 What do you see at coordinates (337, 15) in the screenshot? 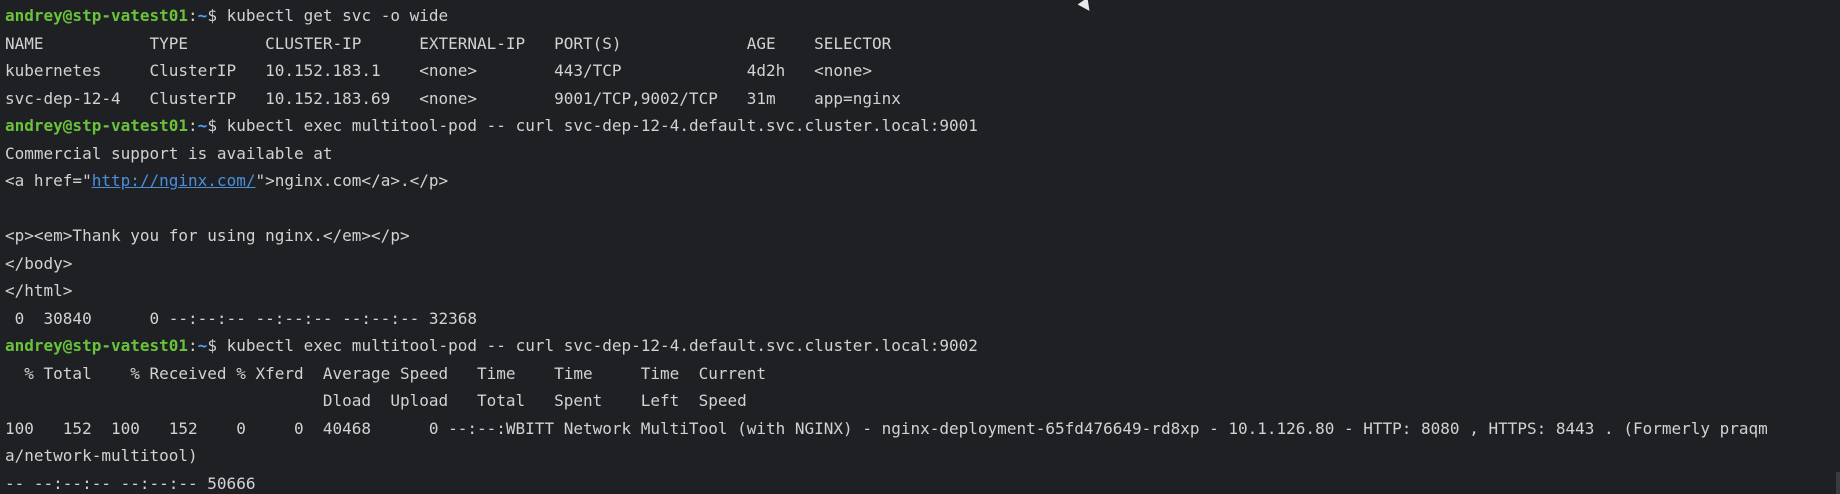
I see `command-text: kubectl get svc -o wide` at bounding box center [337, 15].